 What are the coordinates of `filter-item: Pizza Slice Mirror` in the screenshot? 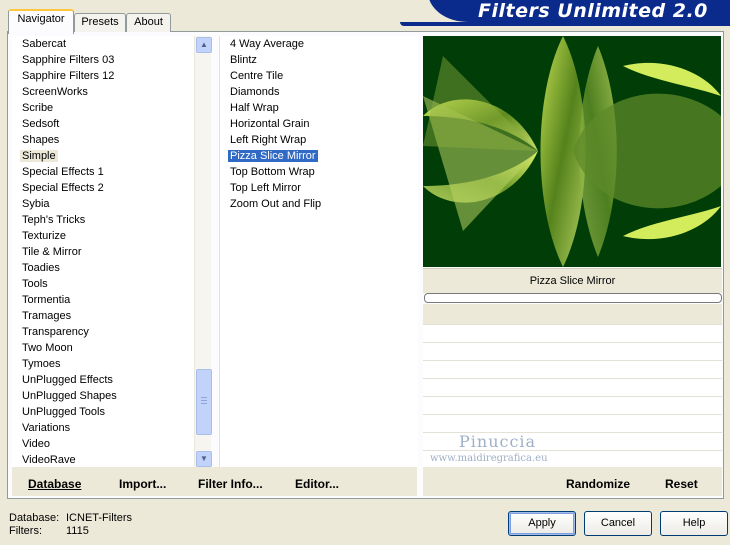 It's located at (273, 156).